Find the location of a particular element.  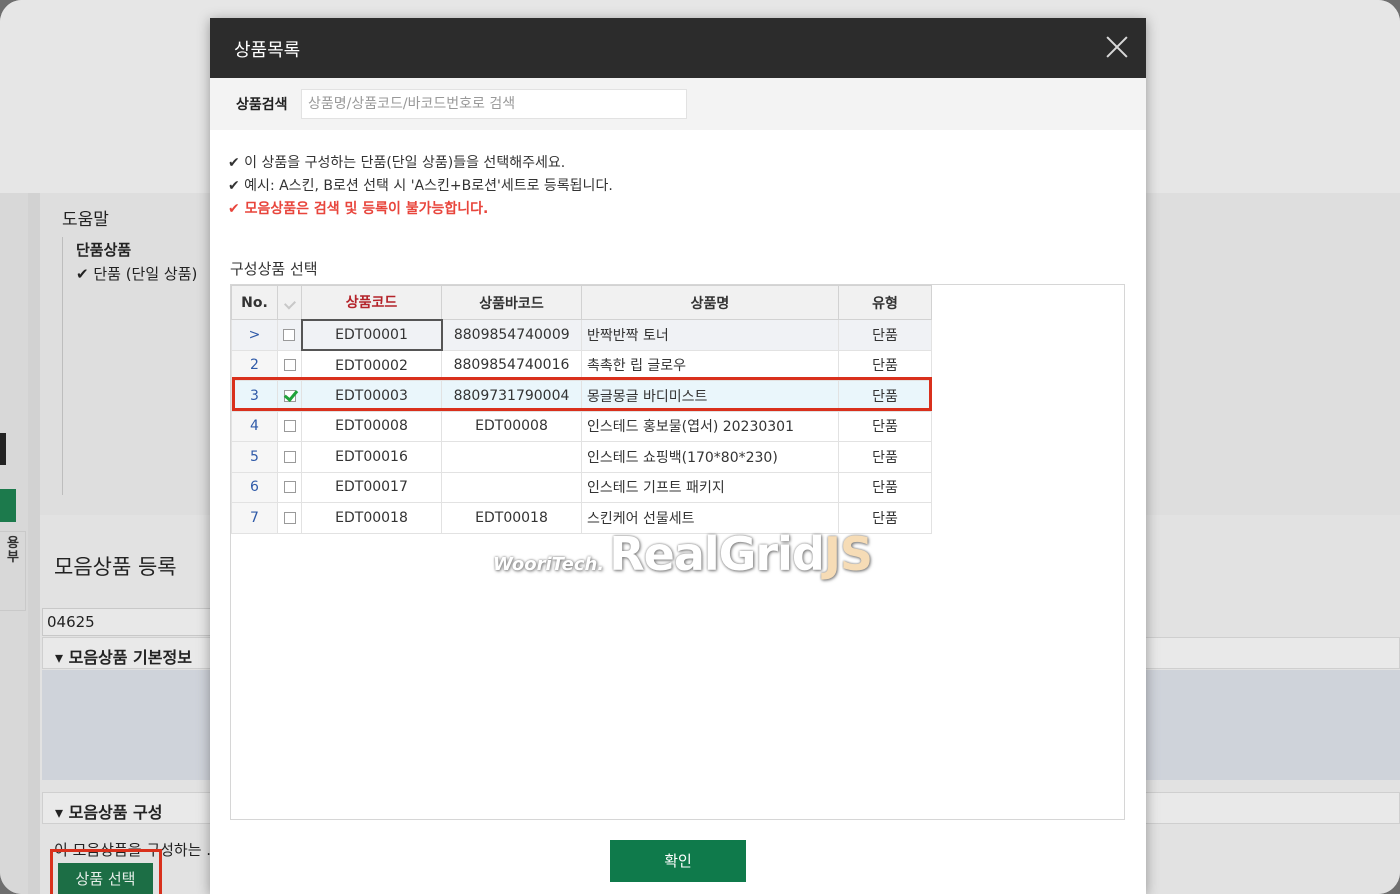

selected-row-highlight is located at coordinates (582, 394).